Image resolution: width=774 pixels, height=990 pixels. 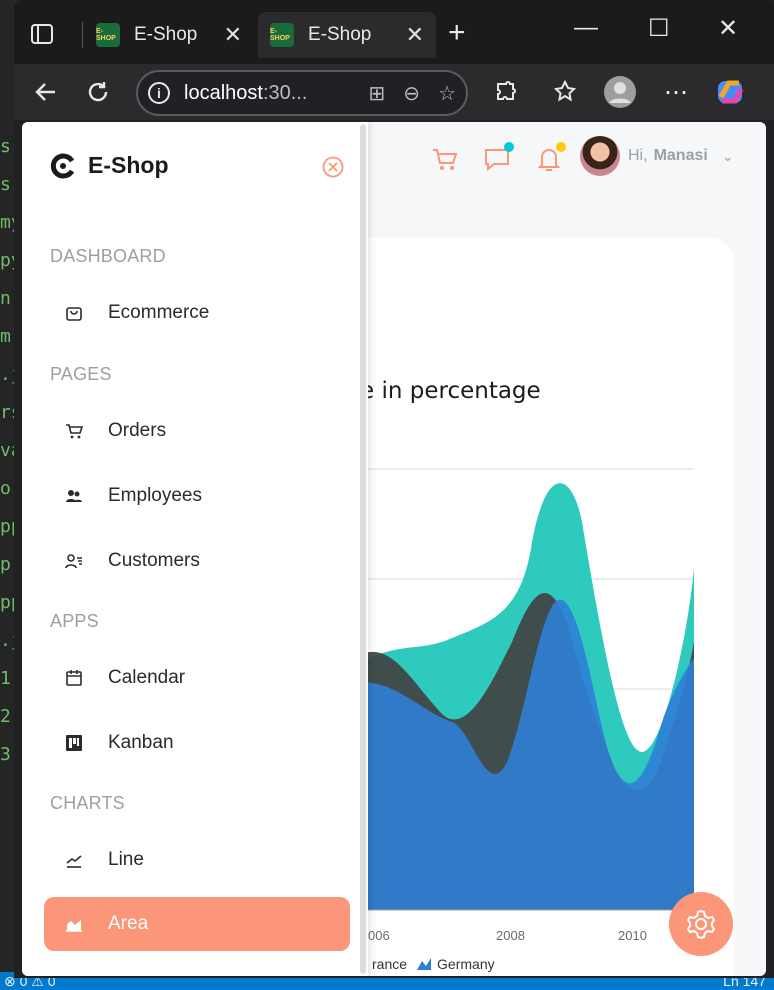 I want to click on legend-item-germany: Germany, so click(x=466, y=964).